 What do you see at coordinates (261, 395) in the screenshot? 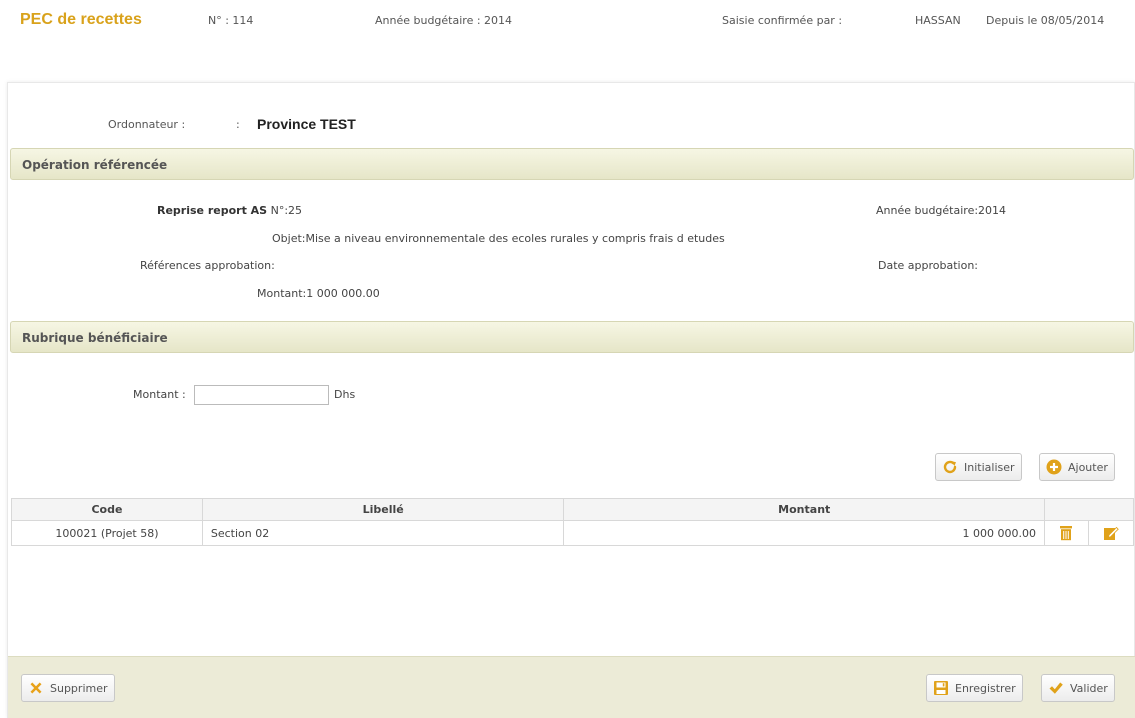
I see `montant-input` at bounding box center [261, 395].